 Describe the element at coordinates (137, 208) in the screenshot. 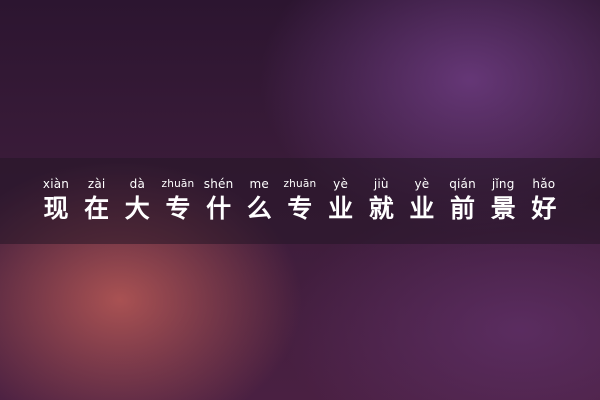

I see `hanzi: 大` at that location.